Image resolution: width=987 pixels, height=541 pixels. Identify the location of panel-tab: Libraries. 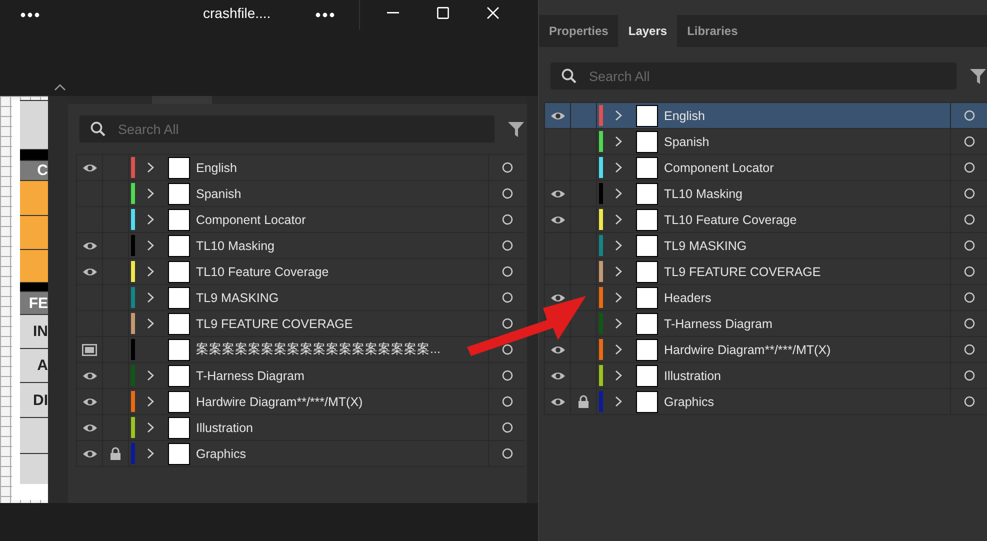
(712, 31).